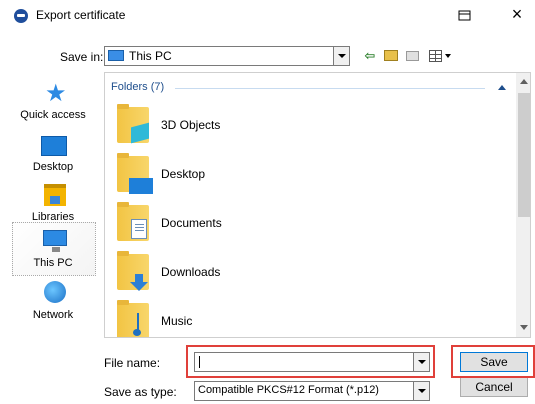 The height and width of the screenshot is (404, 535). I want to click on group-header: Folders (7), so click(137, 87).